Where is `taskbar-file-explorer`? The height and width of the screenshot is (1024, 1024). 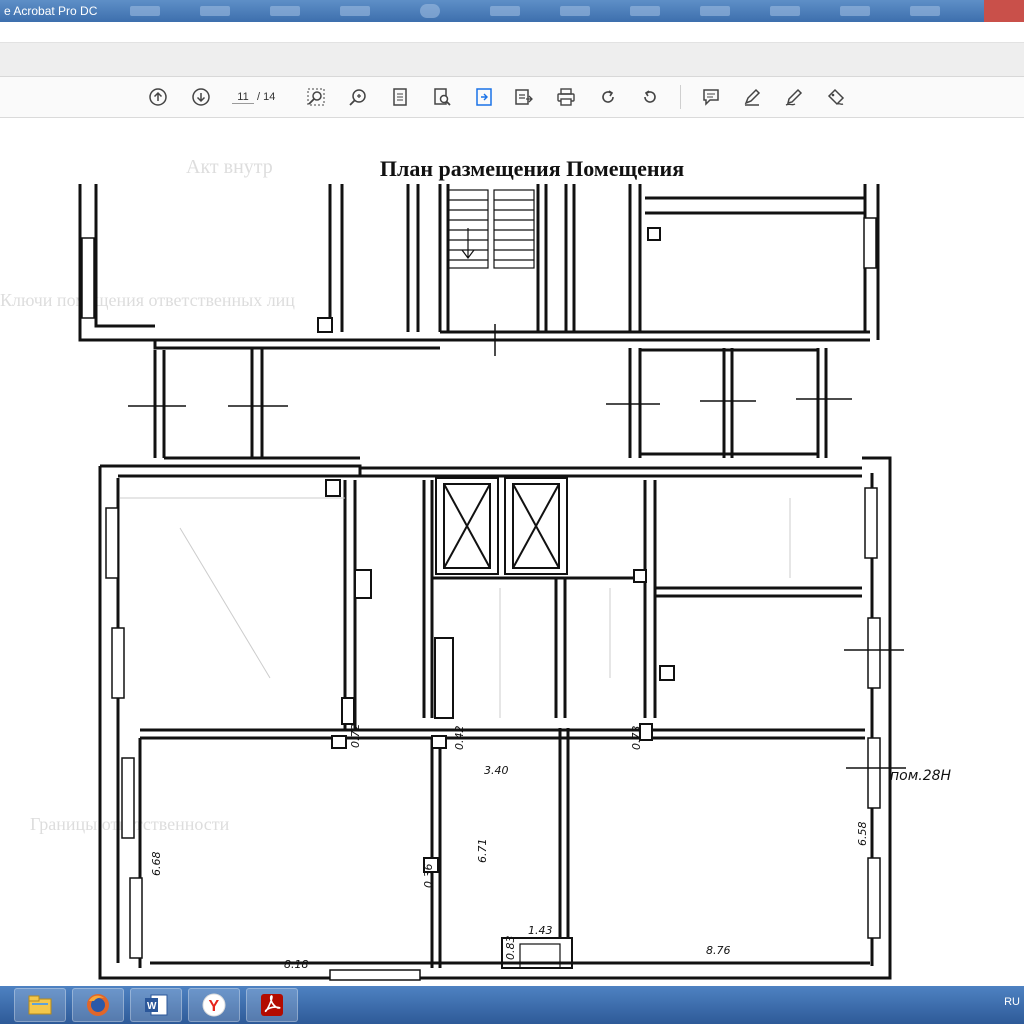 taskbar-file-explorer is located at coordinates (40, 1005).